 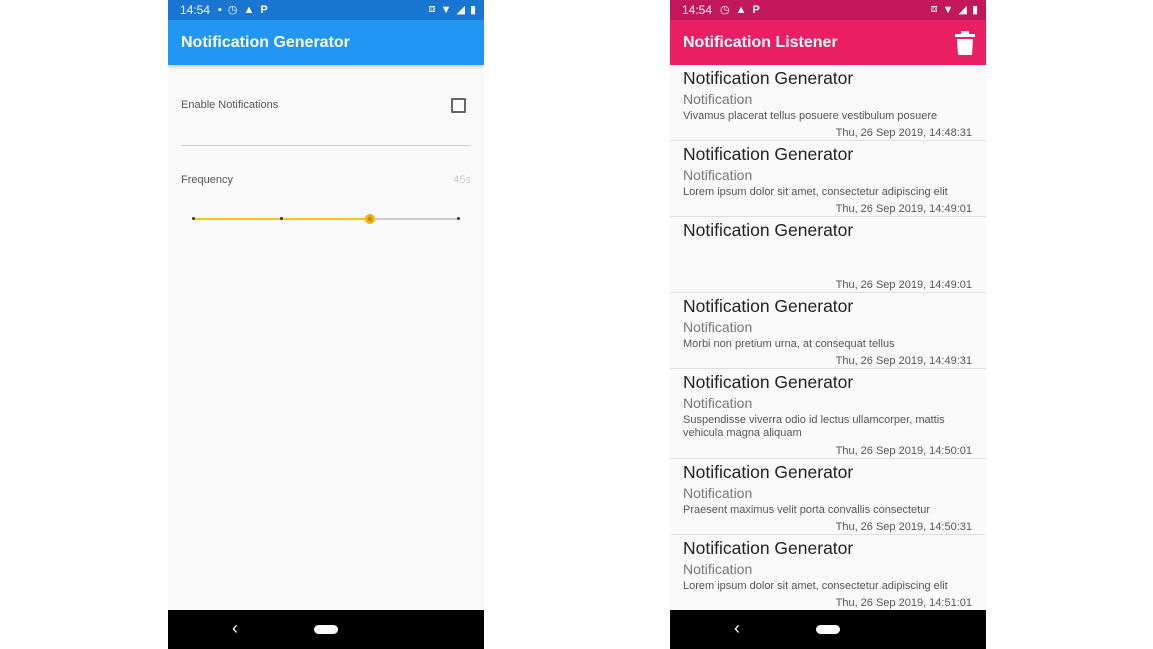 I want to click on trash-icon, so click(x=965, y=43).